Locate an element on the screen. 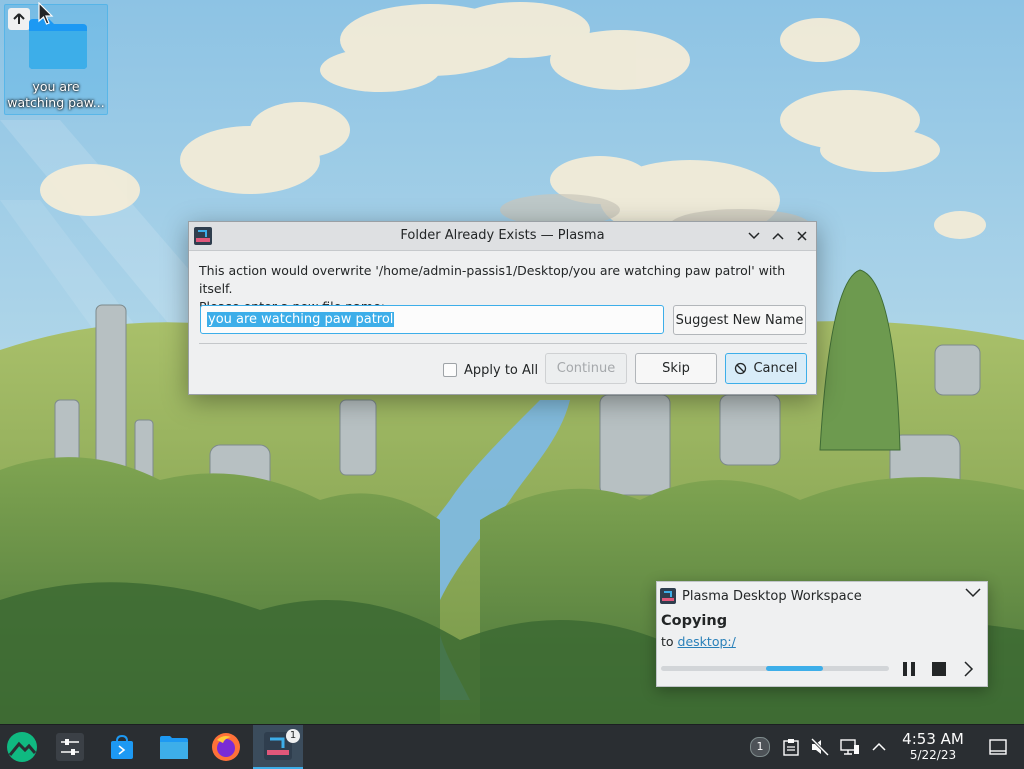 The image size is (1024, 769). minimize-button is located at coordinates (754, 236).